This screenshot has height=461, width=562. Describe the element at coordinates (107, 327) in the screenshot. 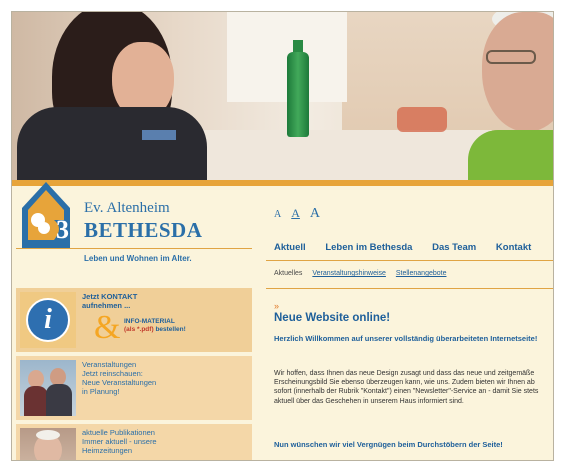

I see `ampersand-icon: &` at that location.